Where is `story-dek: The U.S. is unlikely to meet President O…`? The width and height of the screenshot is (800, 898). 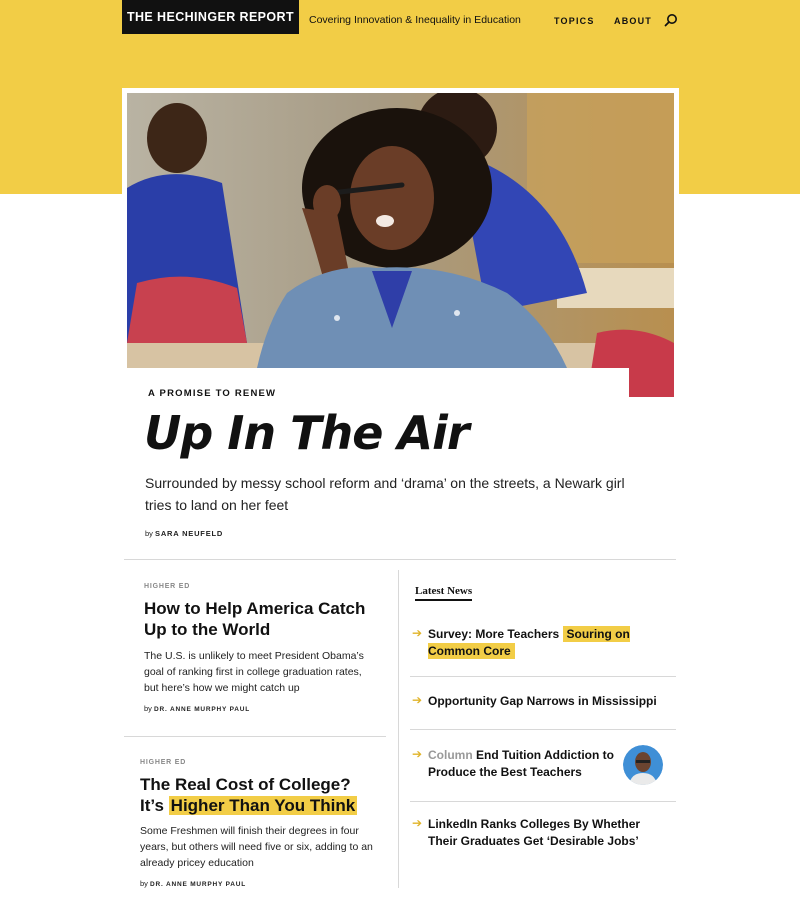
story-dek: The U.S. is unlikely to meet President O… is located at coordinates (254, 672).